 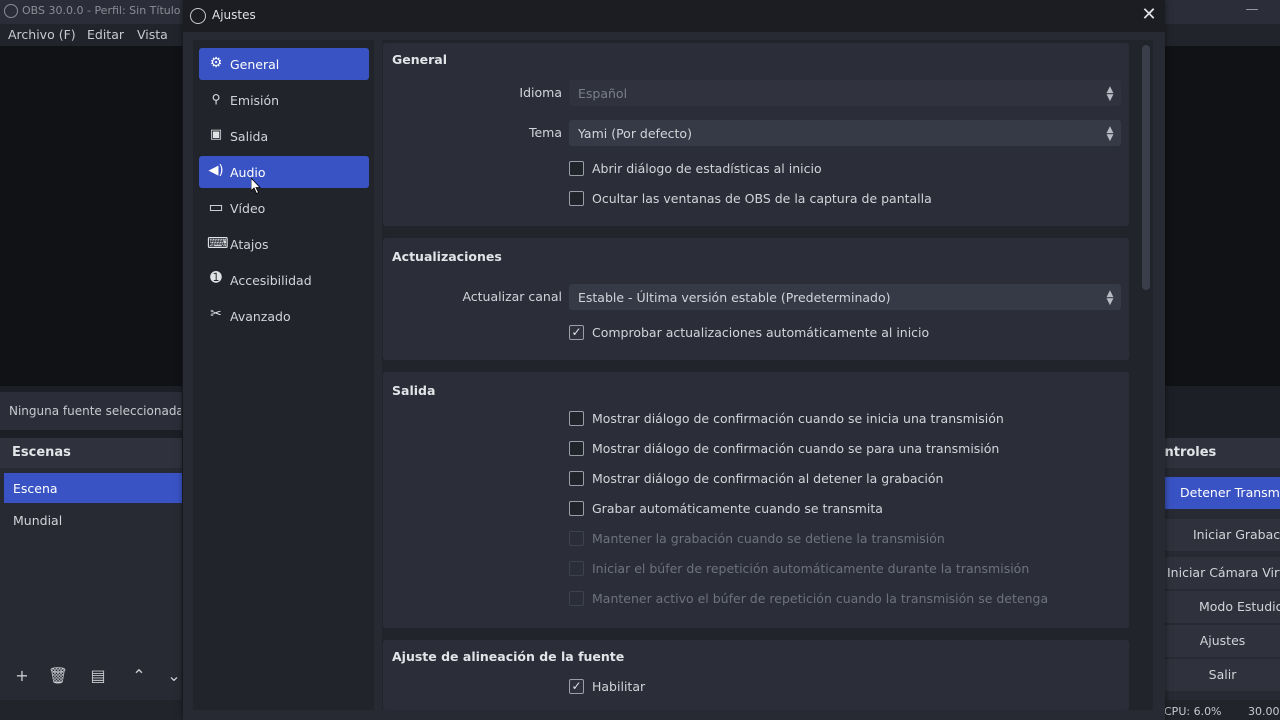 I want to click on sidebar-item-label: Vídeo, so click(x=248, y=208).